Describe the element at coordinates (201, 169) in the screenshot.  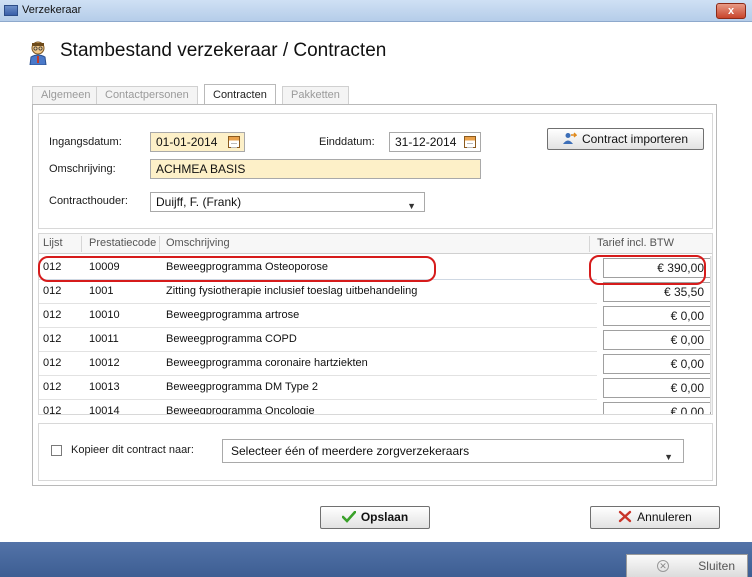
I see `omschrijving-value: ACHMEA BASIS` at that location.